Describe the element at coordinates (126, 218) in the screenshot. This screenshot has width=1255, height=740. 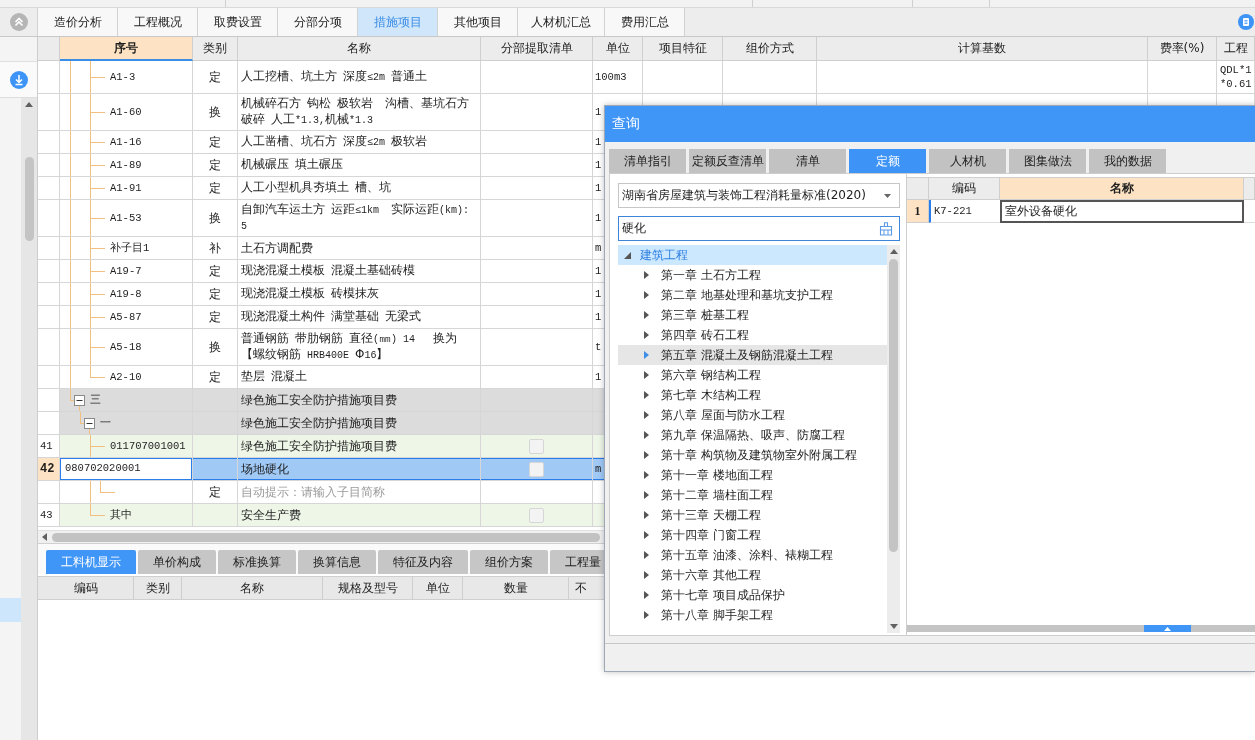
I see `item-code: A1-53` at that location.